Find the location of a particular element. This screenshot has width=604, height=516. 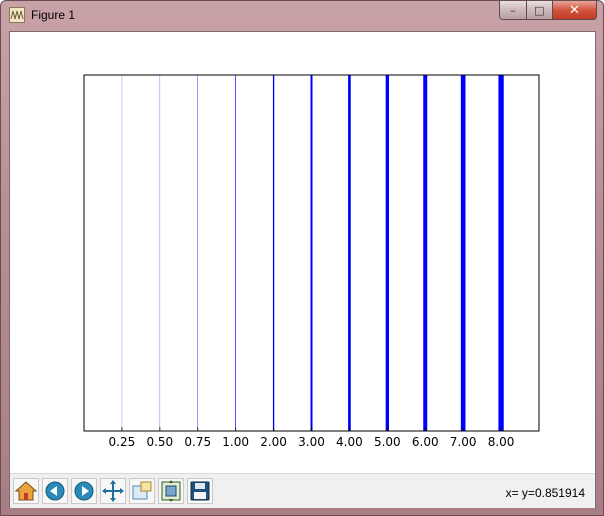

close-icon: ✕ is located at coordinates (574, 10).